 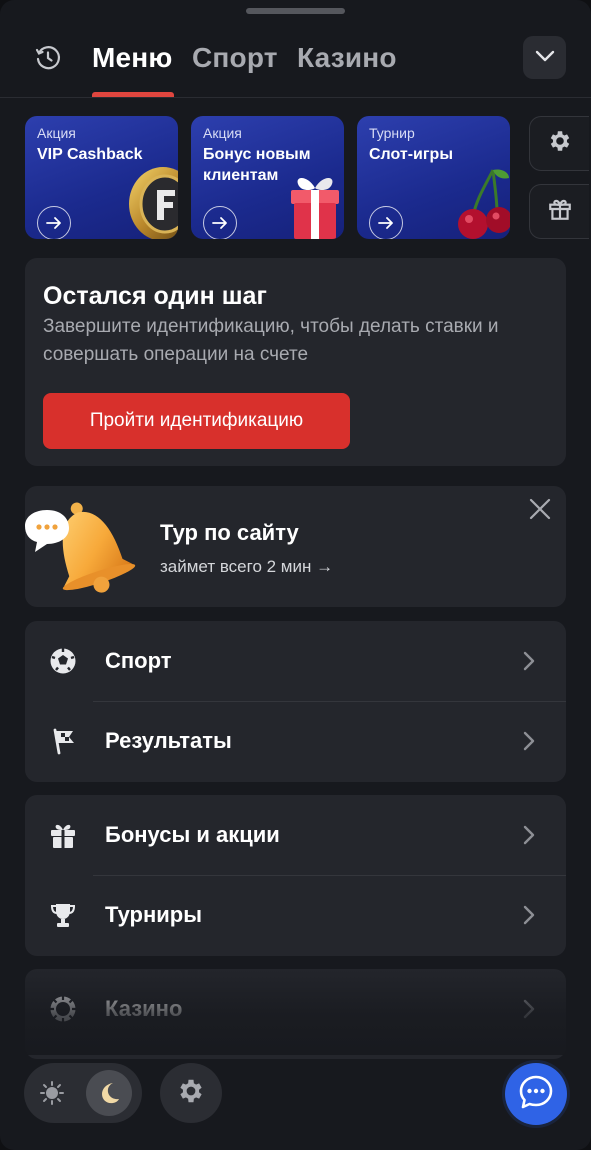 What do you see at coordinates (295, 546) in the screenshot?
I see `site-tour-card: Тур по сайту займет всего 2 мин →` at bounding box center [295, 546].